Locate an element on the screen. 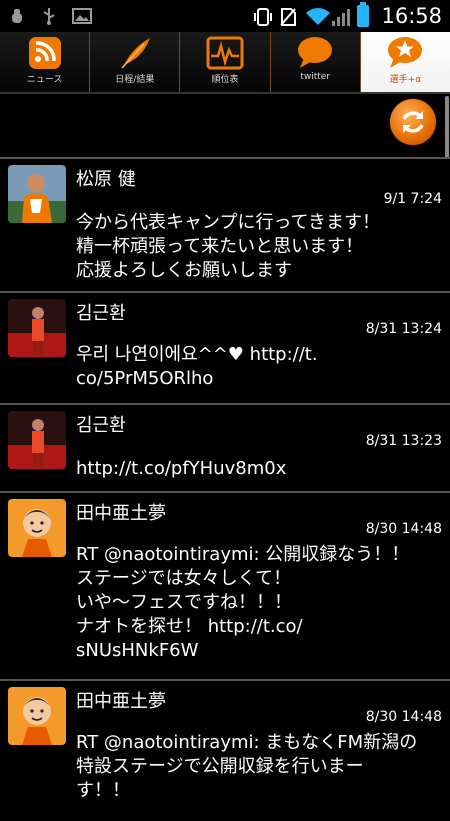 This screenshot has width=450, height=821. wifi-icon is located at coordinates (318, 16).